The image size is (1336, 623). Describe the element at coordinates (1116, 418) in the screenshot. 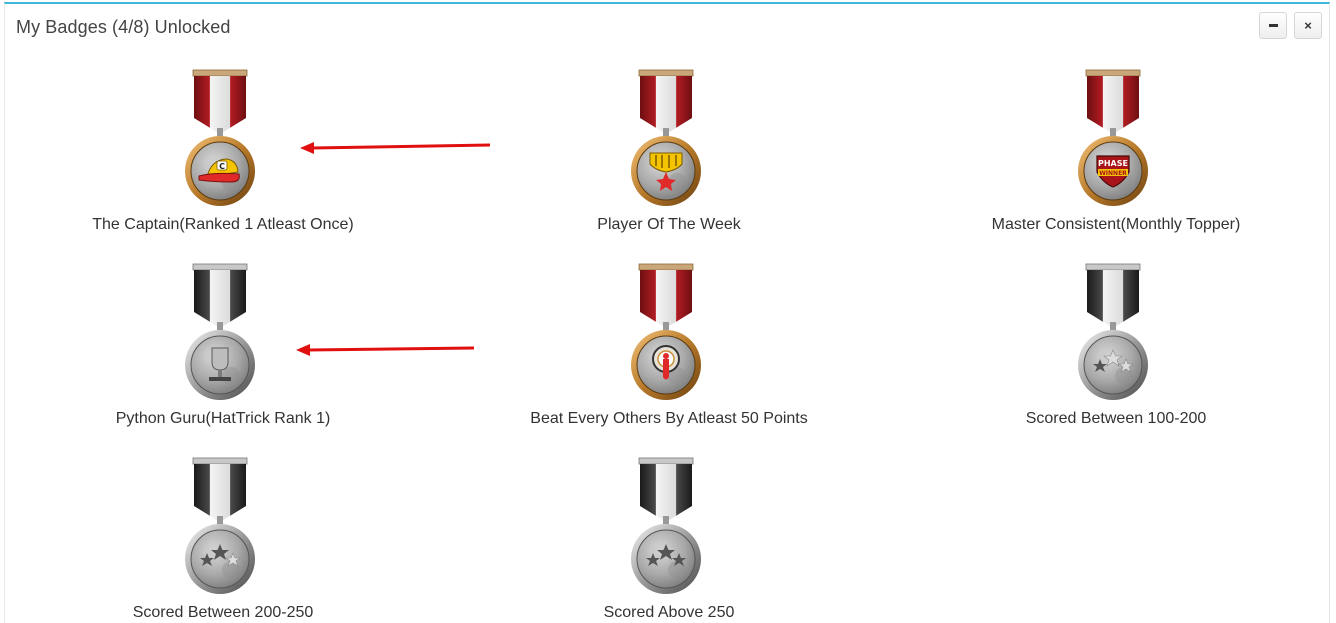

I see `badge-label: Scored Between 100-200` at that location.